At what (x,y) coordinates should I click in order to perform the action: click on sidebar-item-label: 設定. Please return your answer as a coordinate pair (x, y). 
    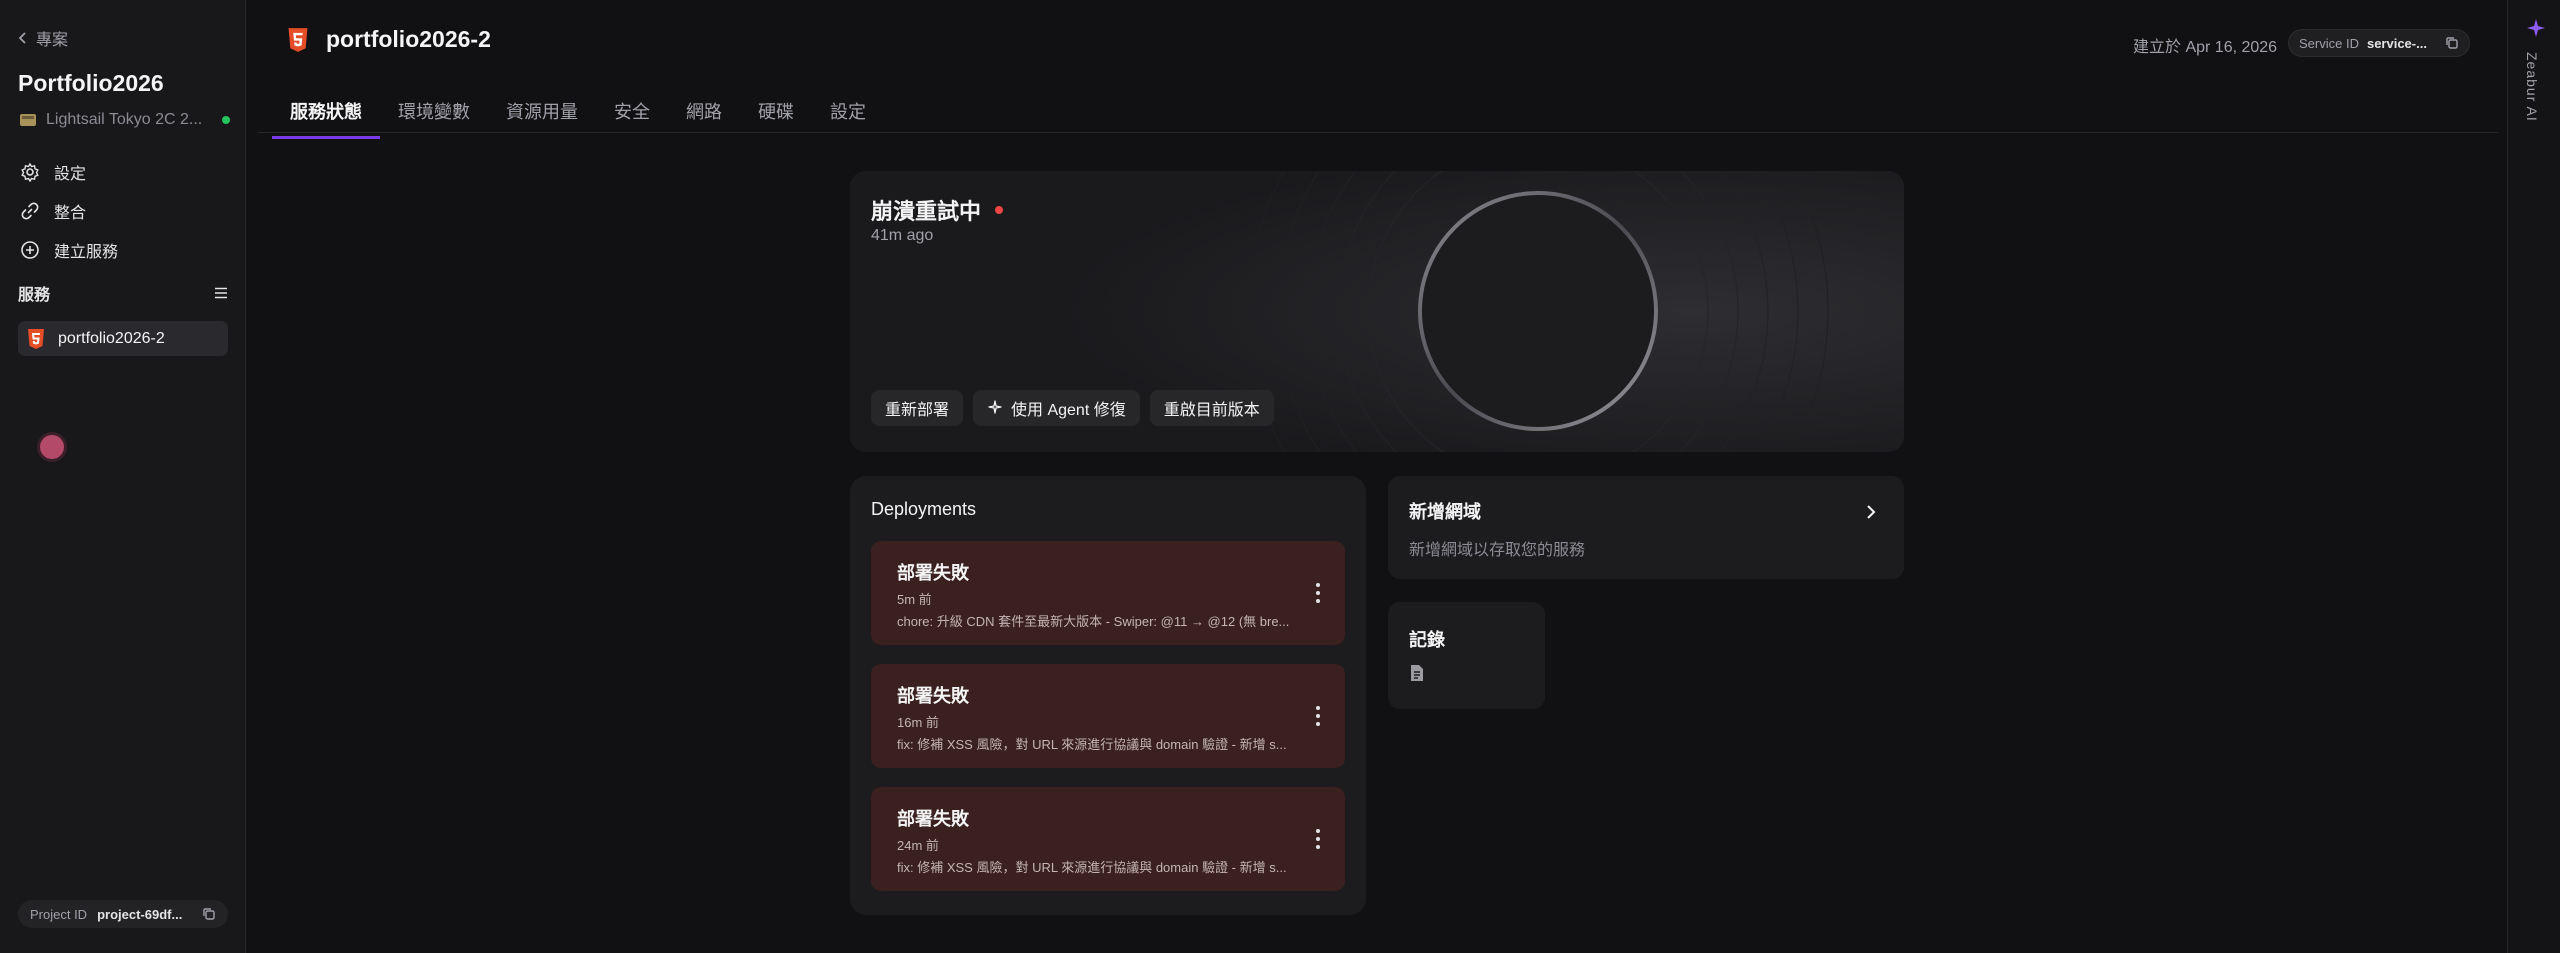
    Looking at the image, I should click on (70, 174).